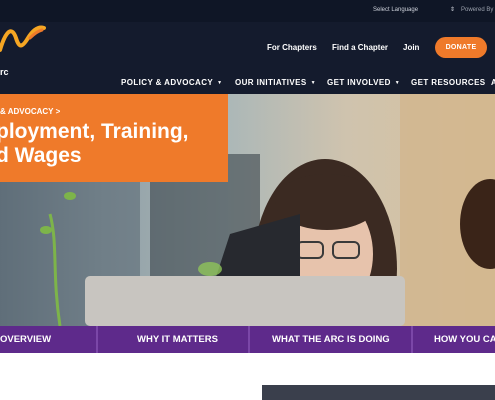  What do you see at coordinates (4, 72) in the screenshot?
I see `logo-text: rc` at bounding box center [4, 72].